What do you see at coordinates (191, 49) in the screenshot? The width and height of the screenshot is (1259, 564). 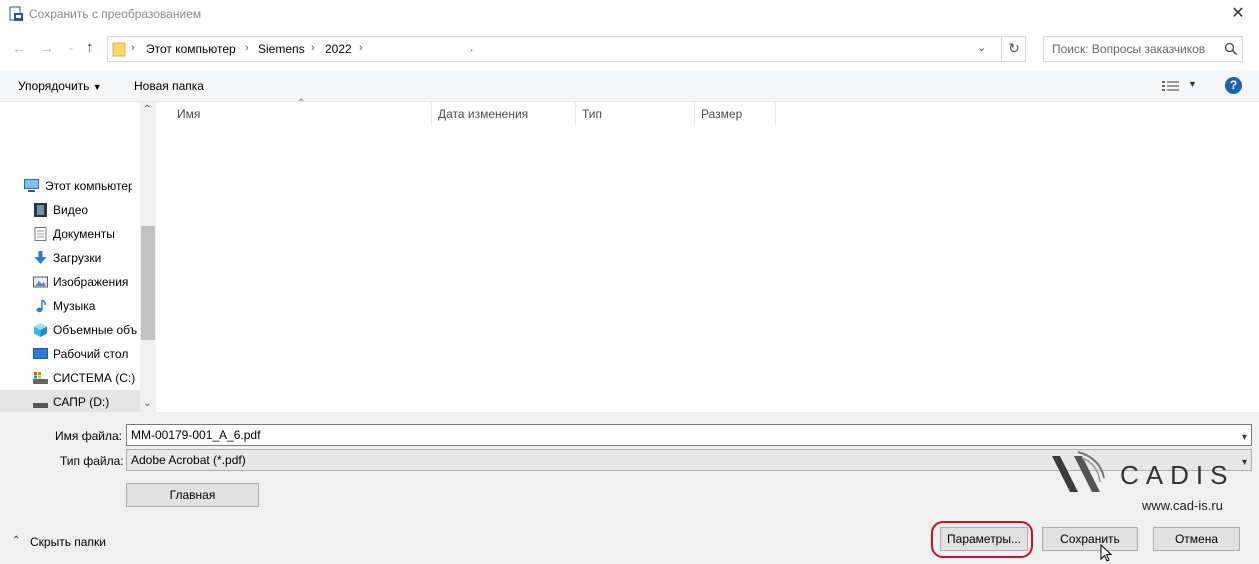 I see `crumb-this-pc: Этот компьютер` at bounding box center [191, 49].